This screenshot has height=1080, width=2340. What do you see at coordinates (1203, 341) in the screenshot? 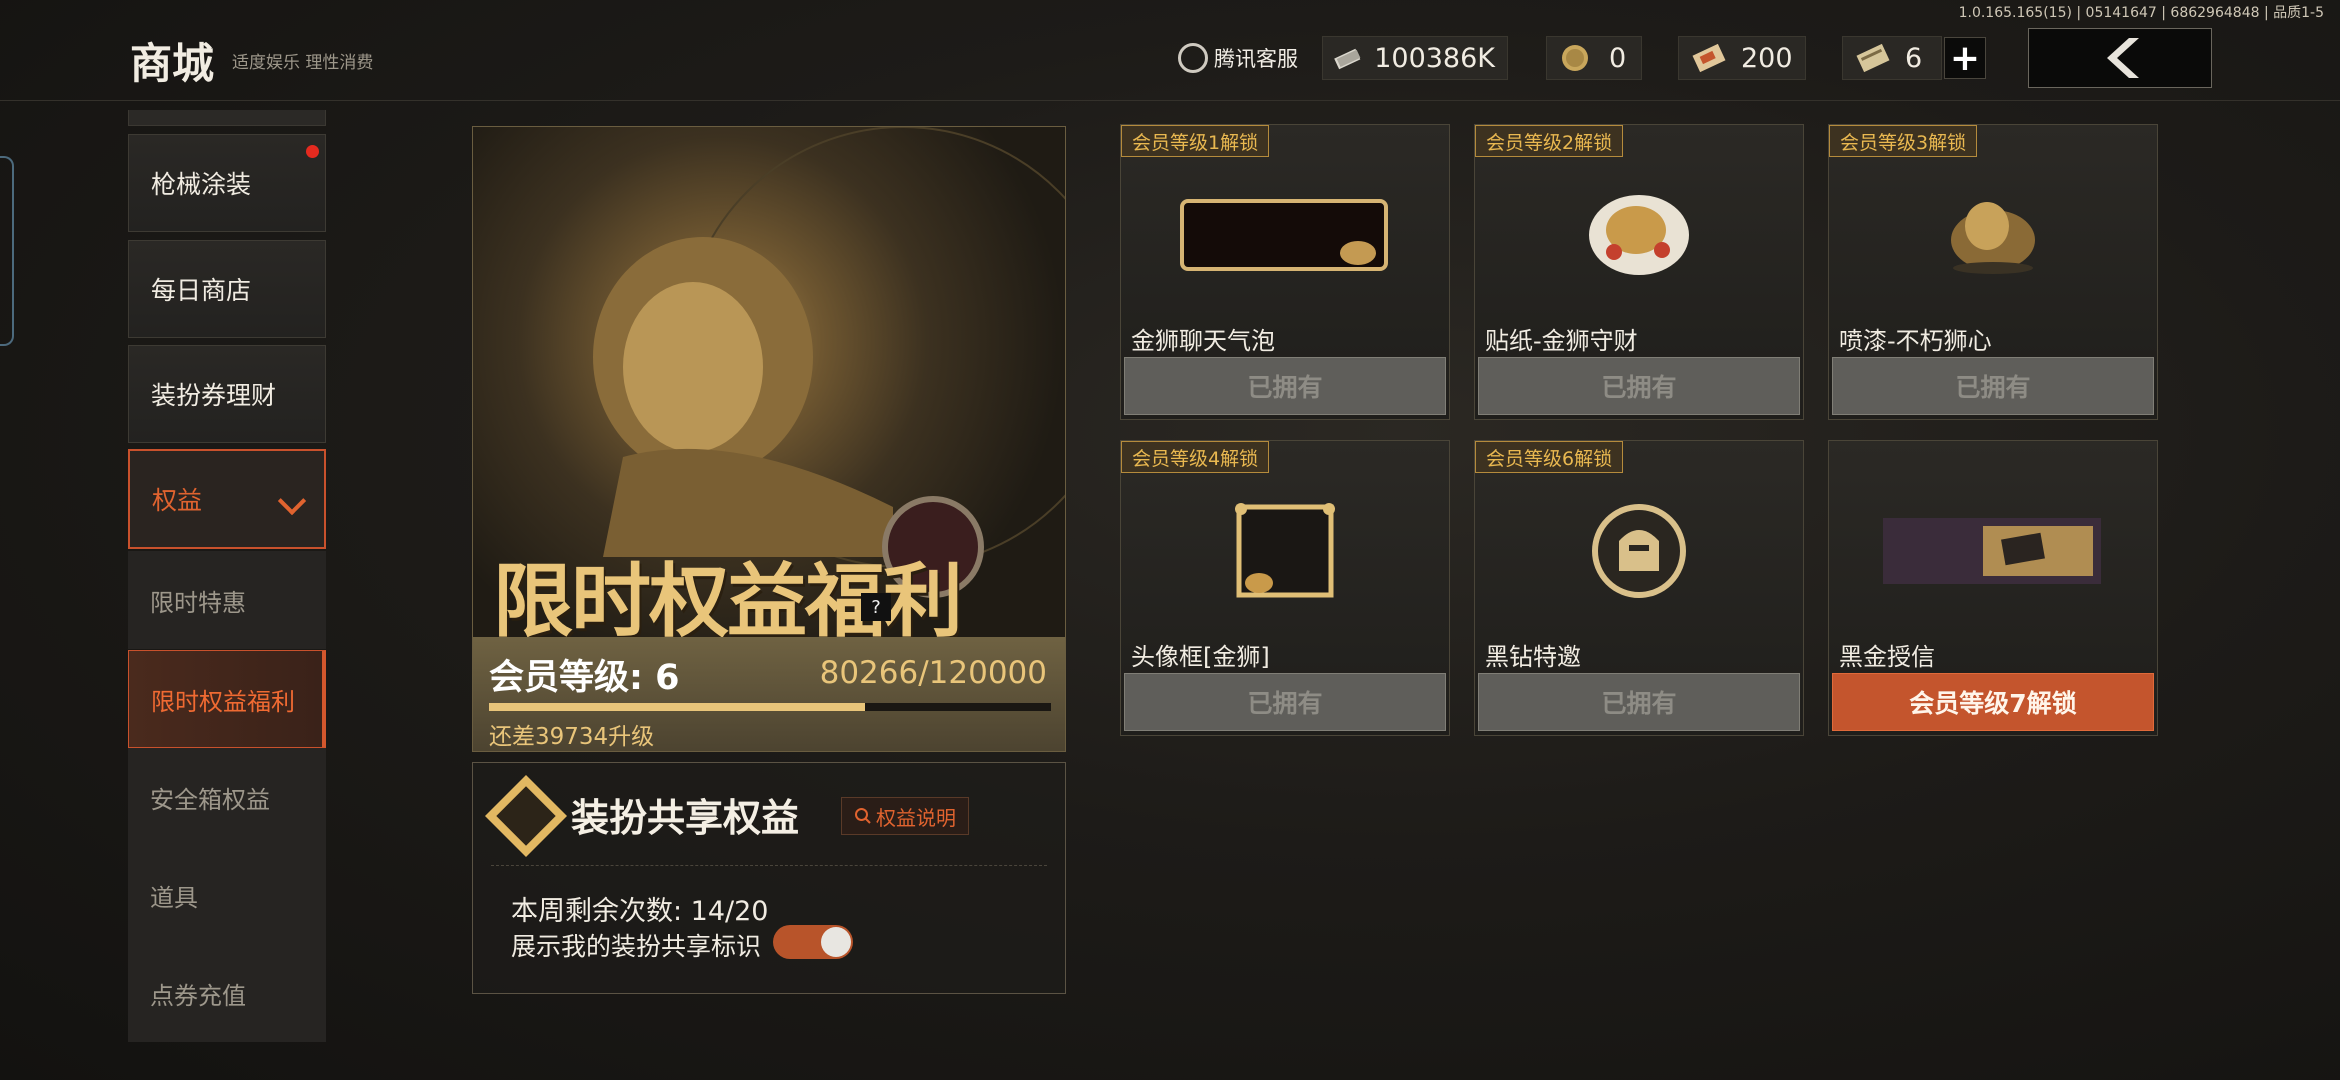
I see `reward-name: 金狮聊天气泡` at bounding box center [1203, 341].